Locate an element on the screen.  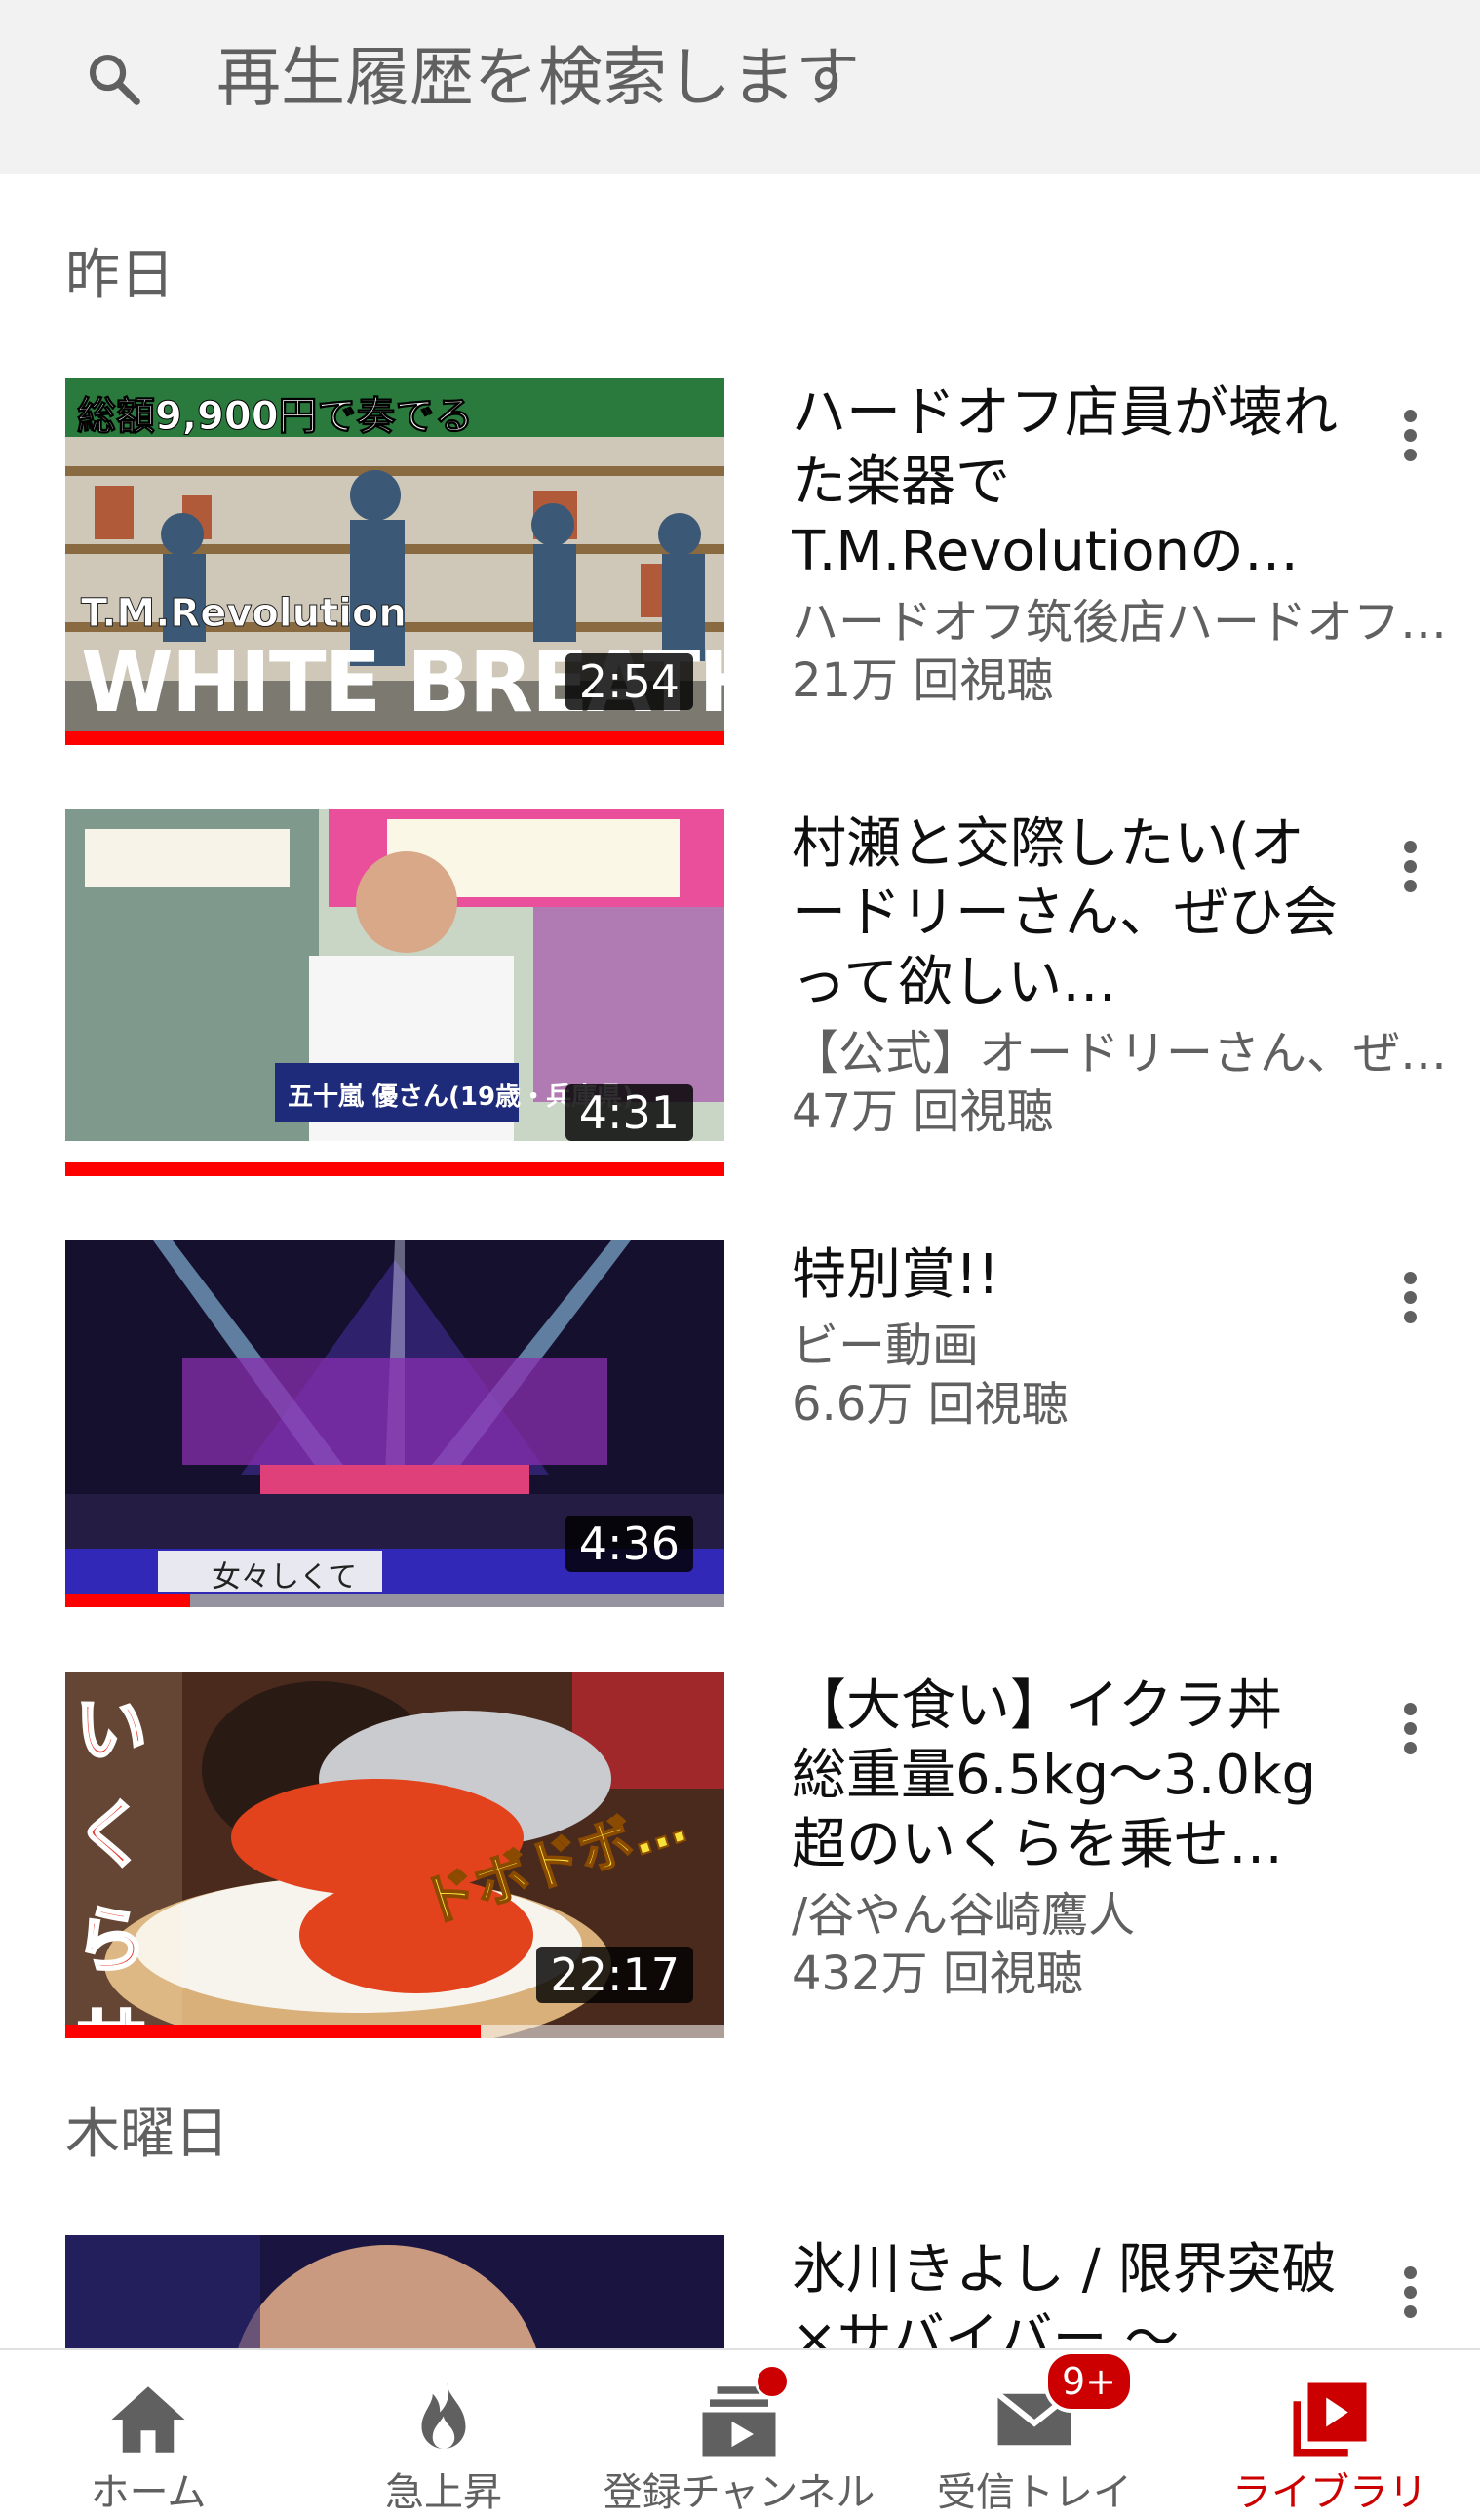
thumbnail-image is located at coordinates (395, 2291).